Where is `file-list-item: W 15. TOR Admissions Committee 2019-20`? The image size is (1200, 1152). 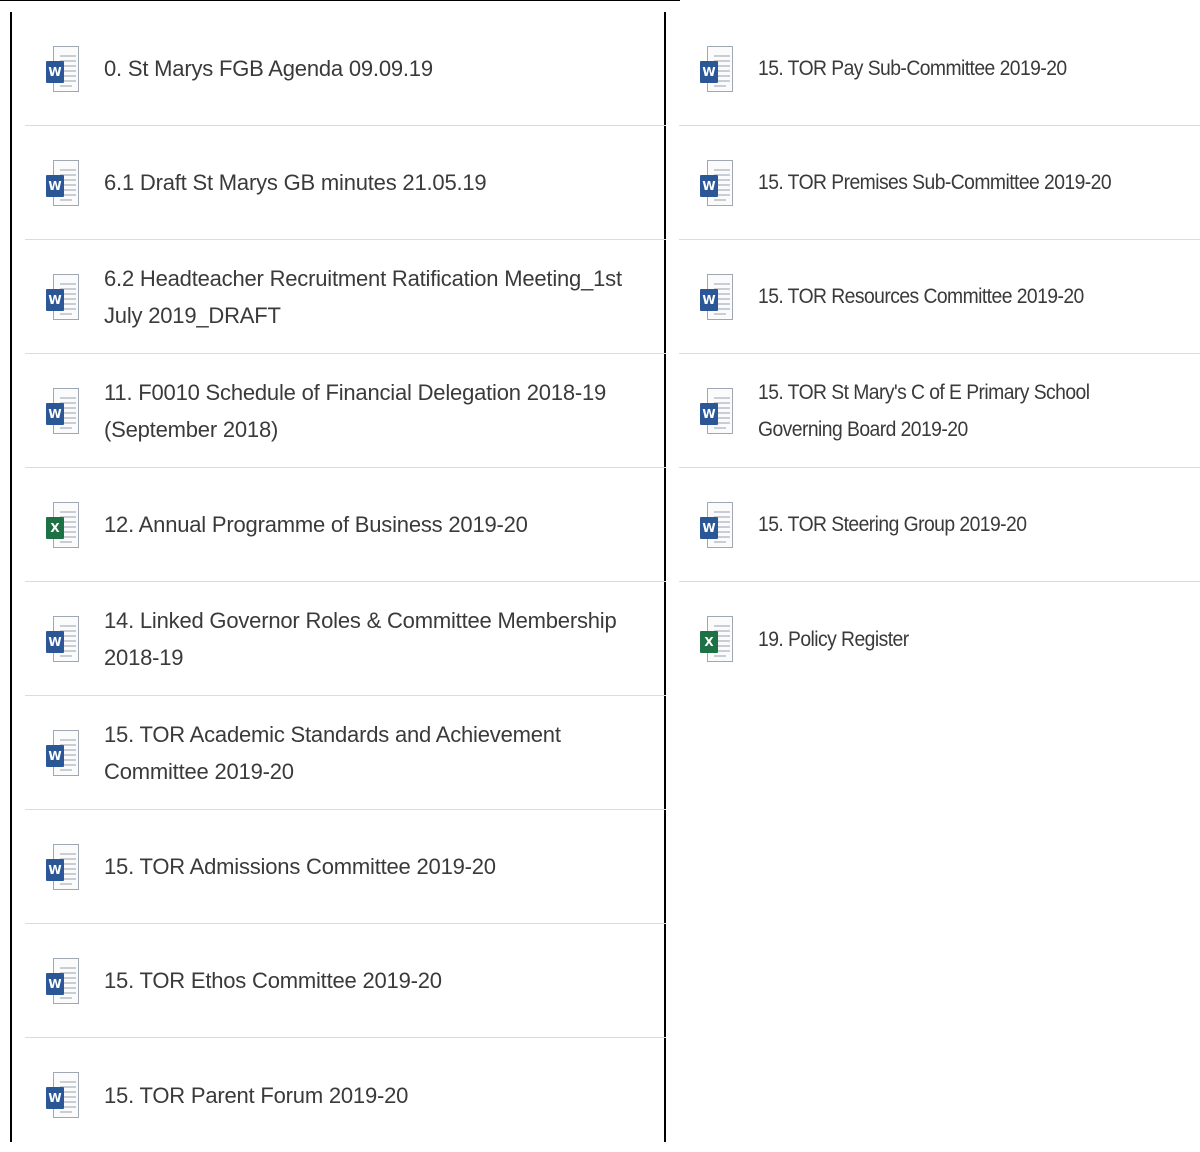
file-list-item: W 15. TOR Admissions Committee 2019-20 is located at coordinates (345, 867).